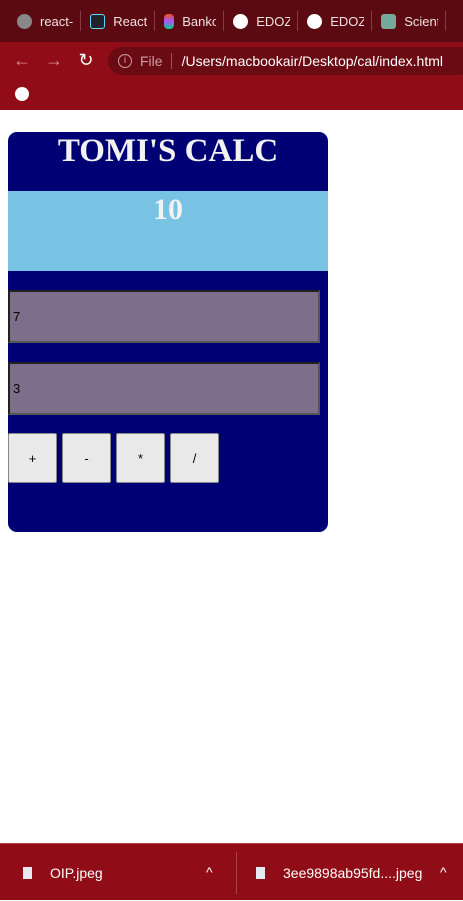 This screenshot has height=901, width=463. What do you see at coordinates (86, 458) in the screenshot?
I see `subtract-button: -` at bounding box center [86, 458].